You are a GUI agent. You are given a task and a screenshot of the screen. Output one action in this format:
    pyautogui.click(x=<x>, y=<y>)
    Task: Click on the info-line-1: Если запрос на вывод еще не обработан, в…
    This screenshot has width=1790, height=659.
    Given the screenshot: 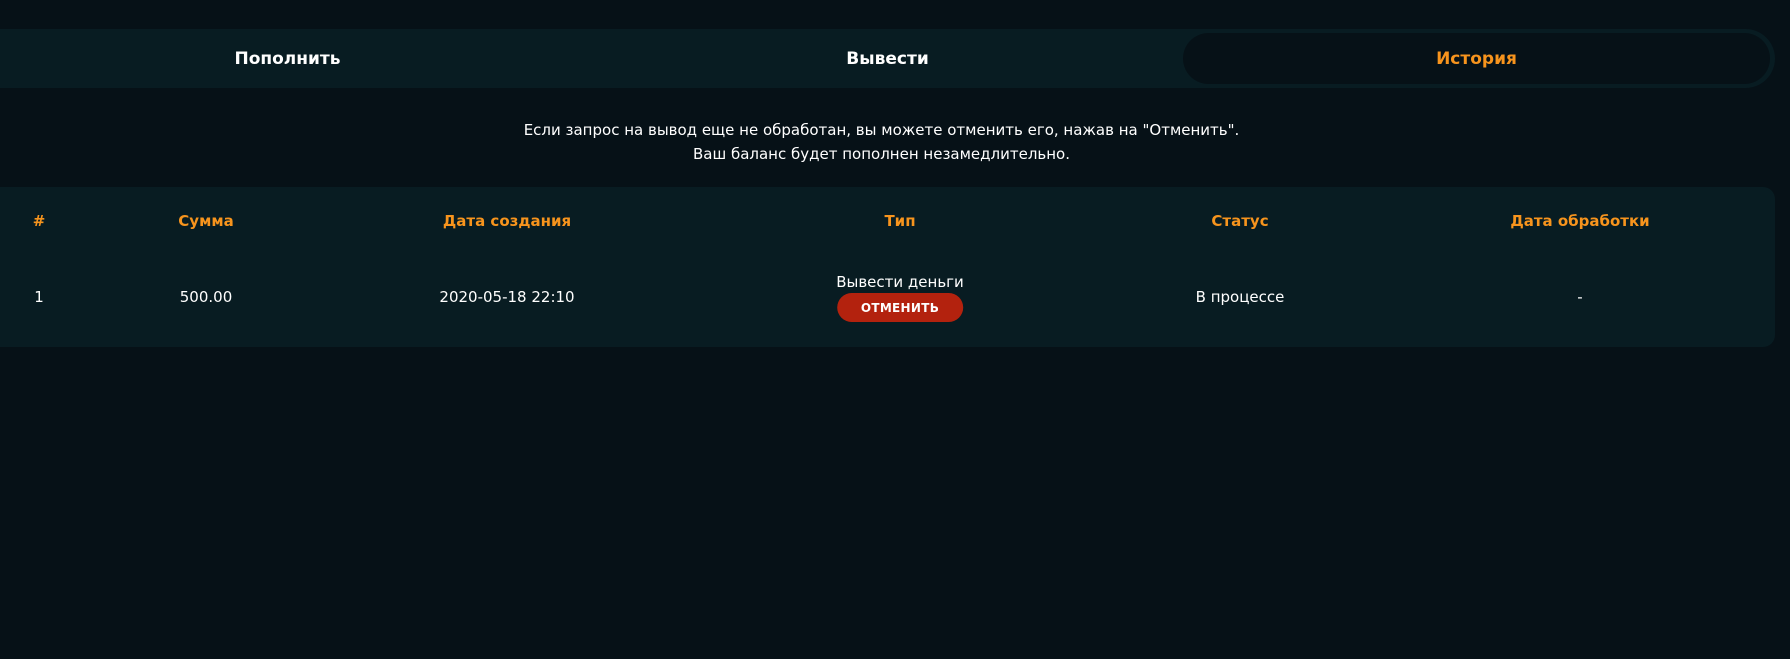 What is the action you would take?
    pyautogui.click(x=881, y=130)
    